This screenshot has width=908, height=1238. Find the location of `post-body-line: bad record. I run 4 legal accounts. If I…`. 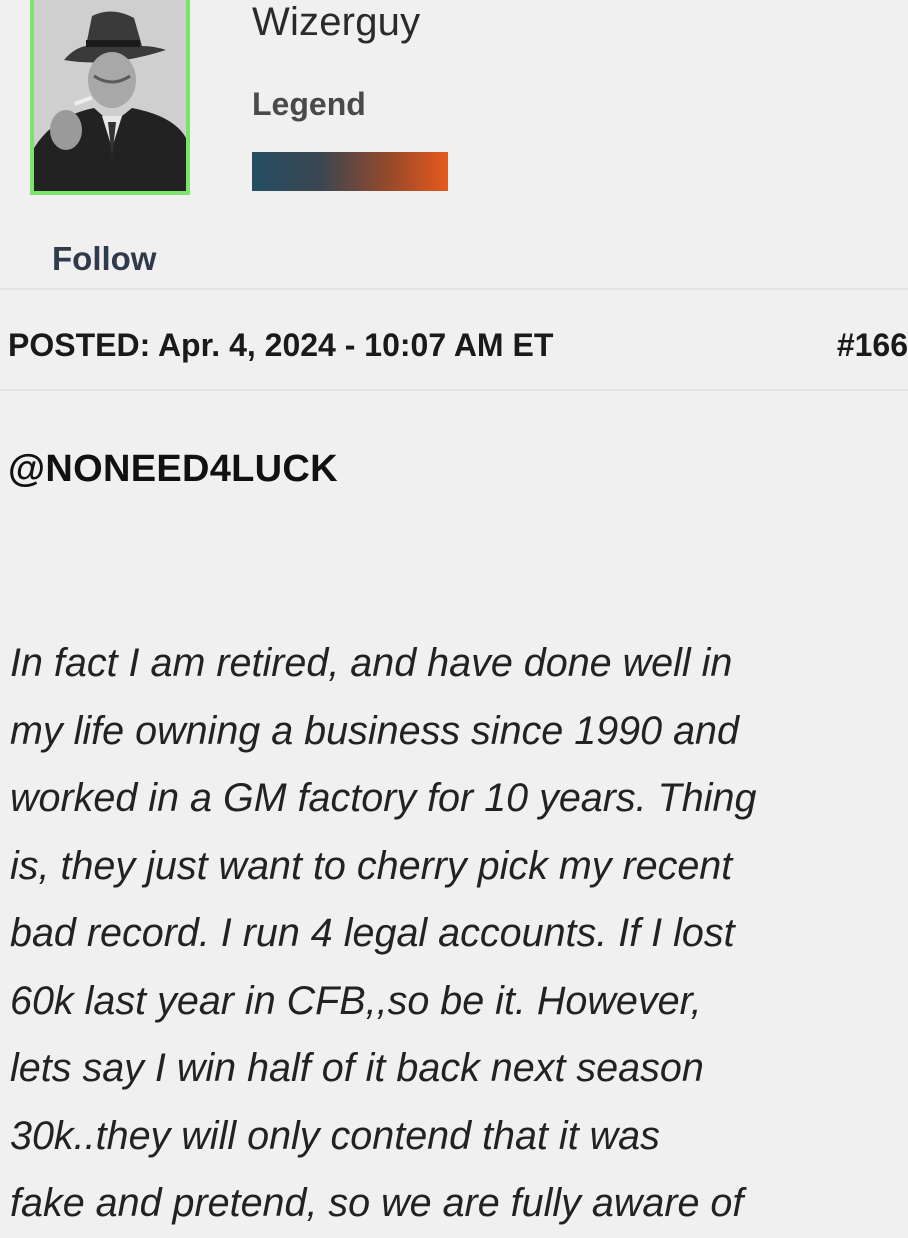

post-body-line: bad record. I run 4 legal accounts. If I… is located at coordinates (372, 933).